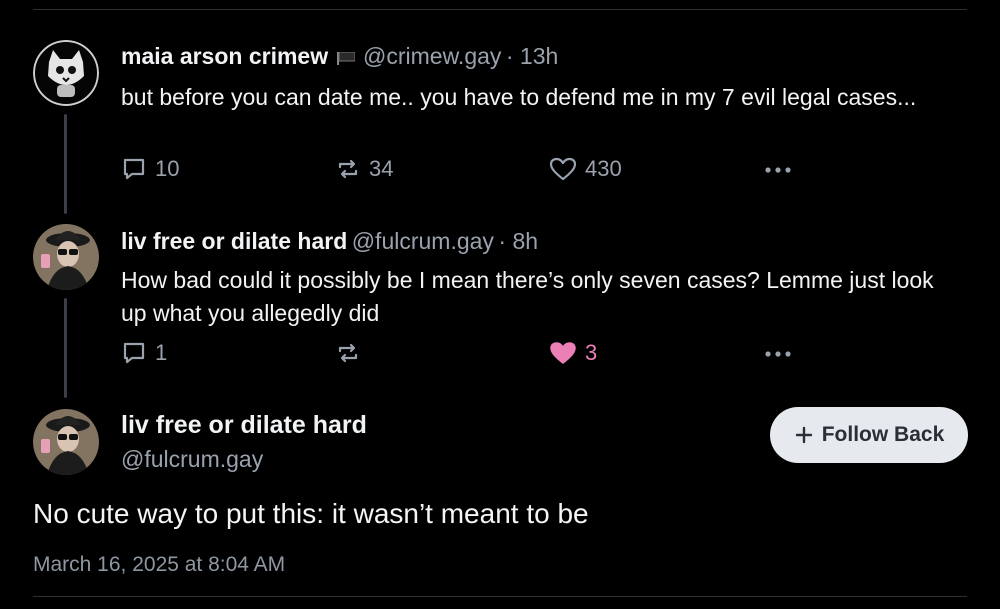 The image size is (1000, 609). Describe the element at coordinates (532, 56) in the screenshot. I see `post-time: · 13h` at that location.